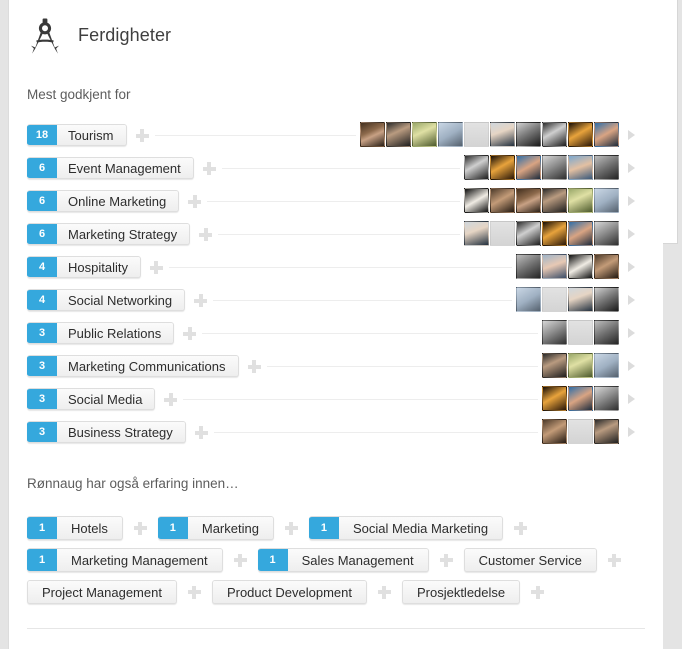 This screenshot has height=649, width=682. I want to click on skill-tag: 1 Hotels, so click(75, 528).